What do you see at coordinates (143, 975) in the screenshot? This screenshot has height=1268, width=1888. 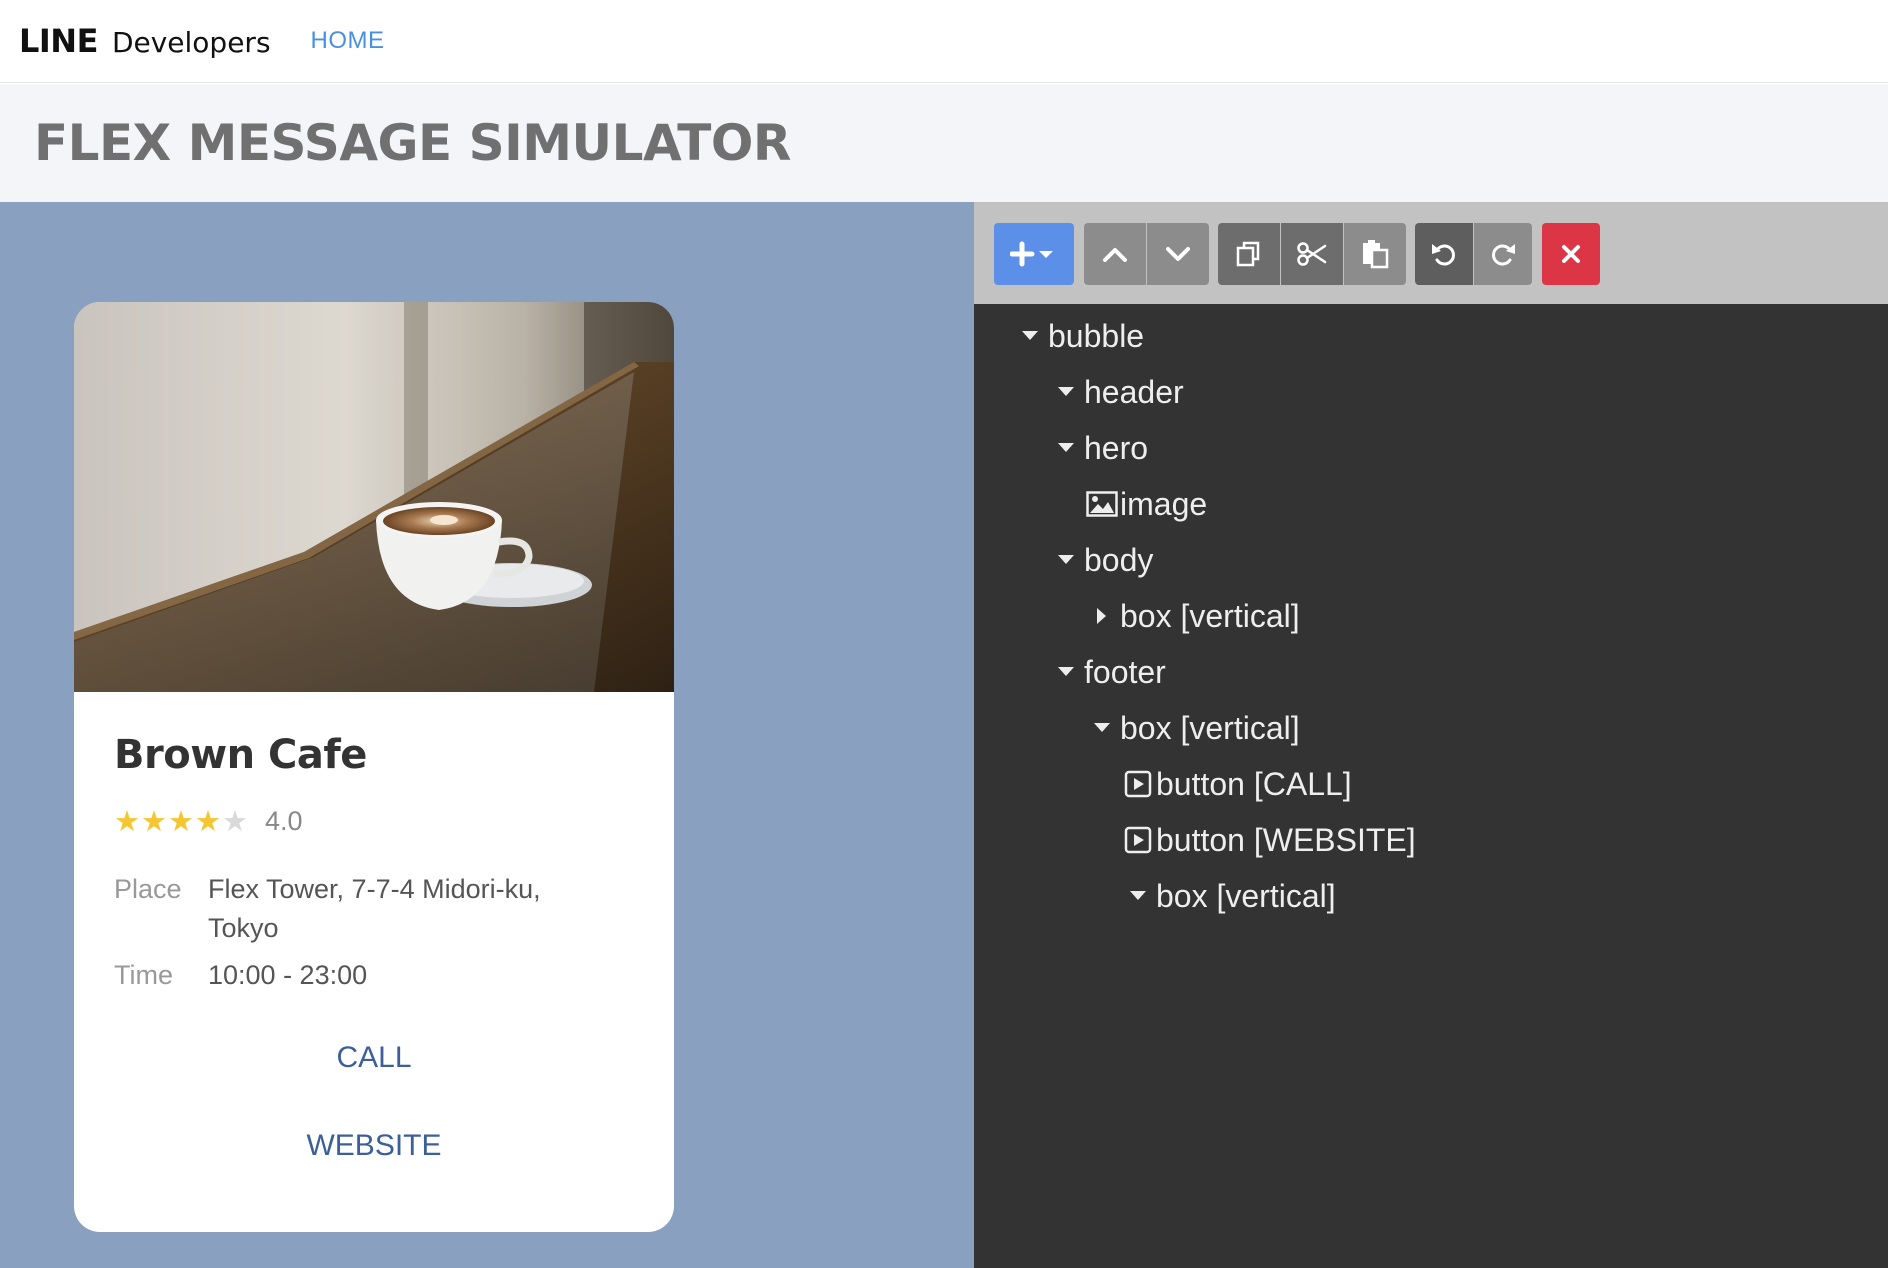 I see `time-label: Time` at bounding box center [143, 975].